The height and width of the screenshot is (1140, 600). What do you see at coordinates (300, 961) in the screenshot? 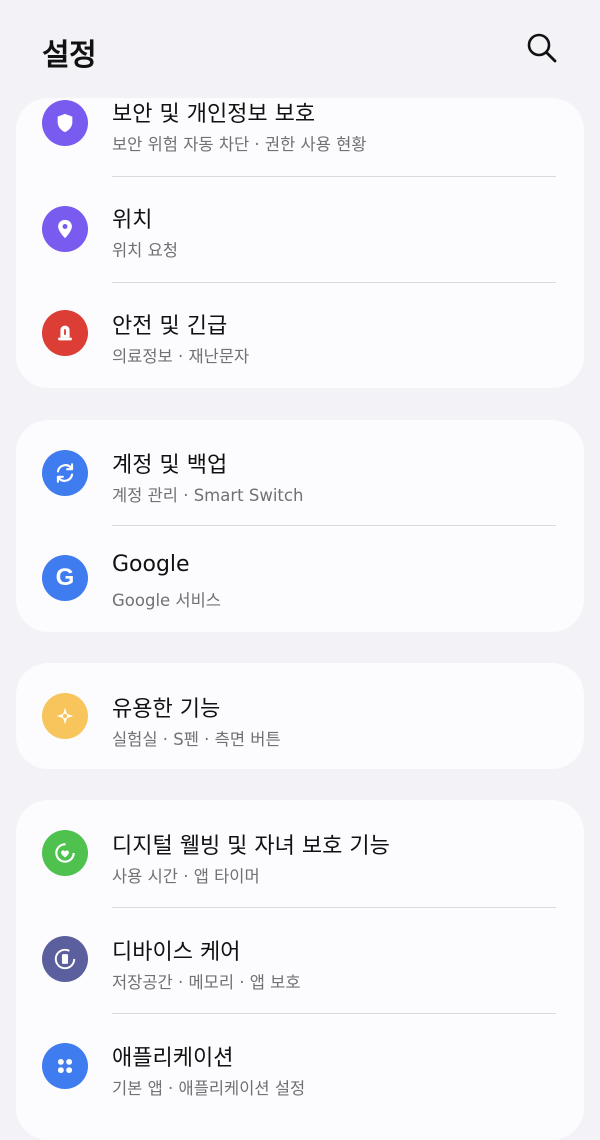
I see `settings-item-device-care: 디바이스 케어 저장공간 · 메모리 · 앱 보호` at bounding box center [300, 961].